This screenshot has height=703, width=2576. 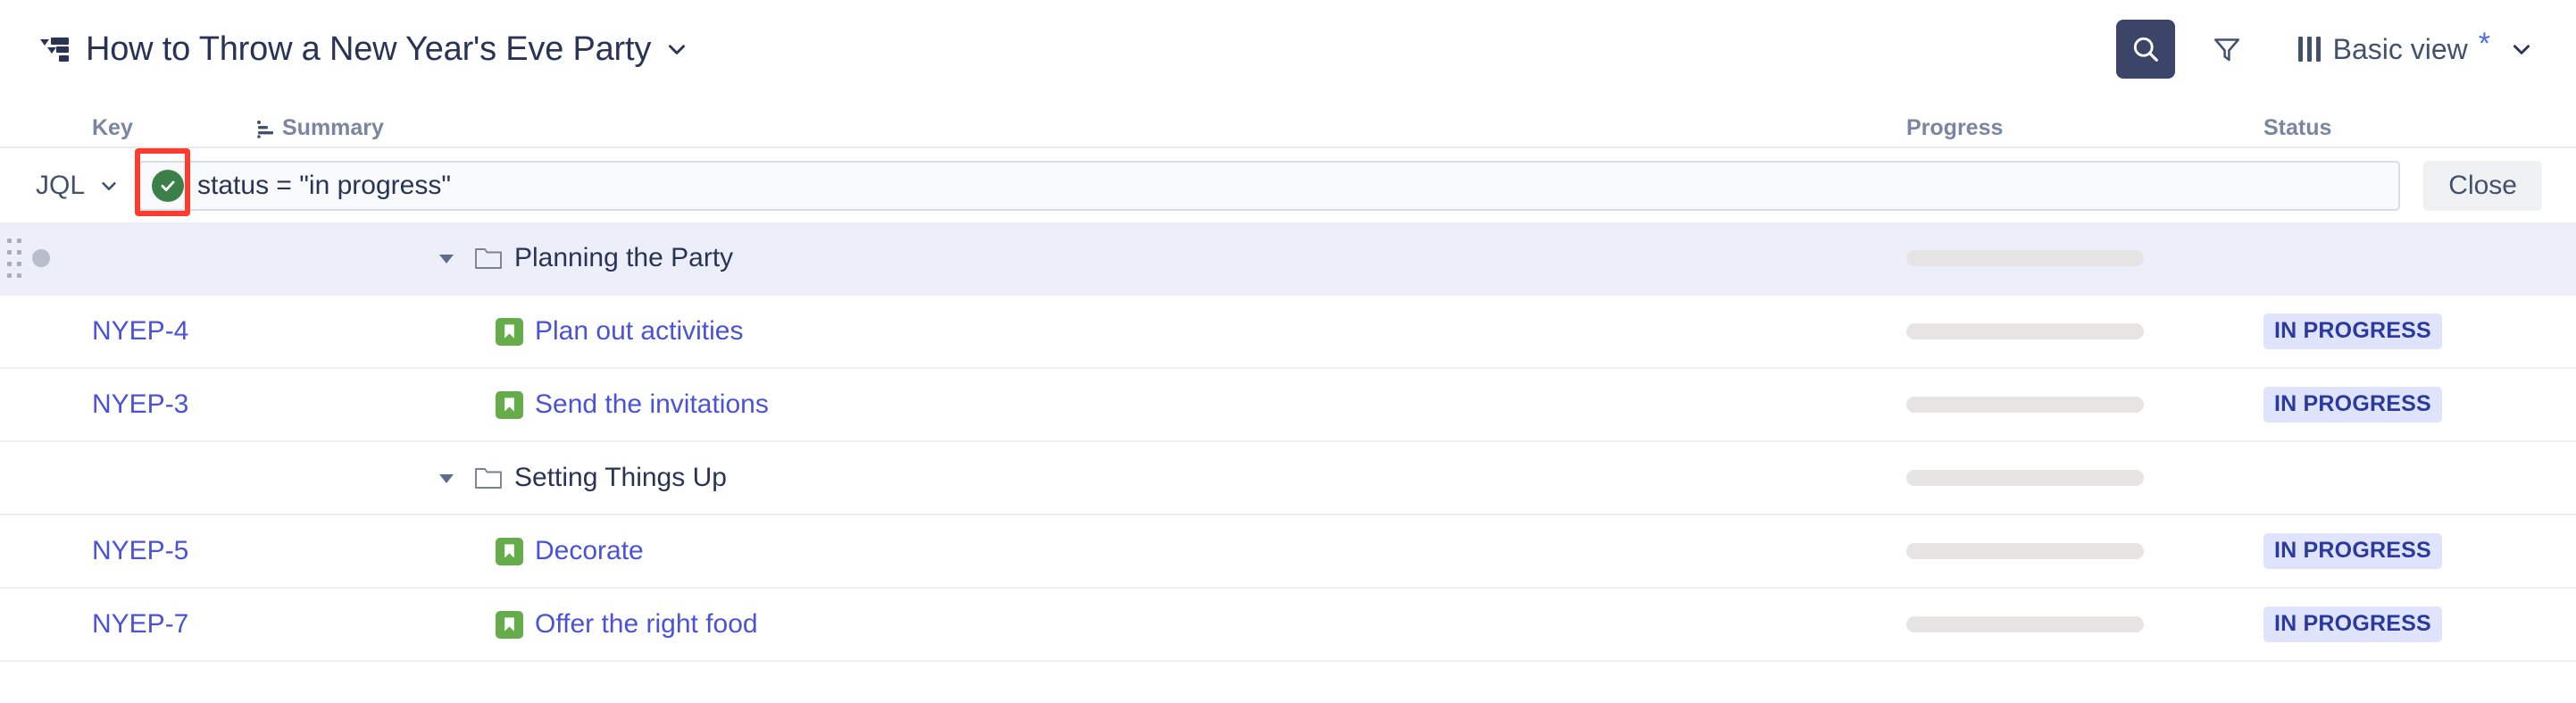 I want to click on summary-text: Offer the right food, so click(x=646, y=624).